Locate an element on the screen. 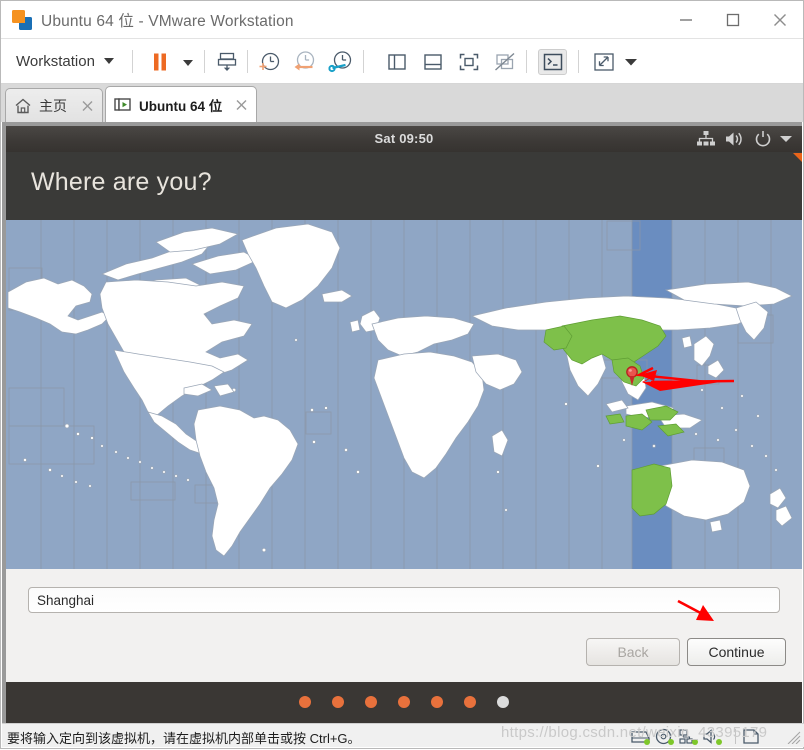 Image resolution: width=804 pixels, height=750 pixels. installer-step-dots is located at coordinates (404, 702).